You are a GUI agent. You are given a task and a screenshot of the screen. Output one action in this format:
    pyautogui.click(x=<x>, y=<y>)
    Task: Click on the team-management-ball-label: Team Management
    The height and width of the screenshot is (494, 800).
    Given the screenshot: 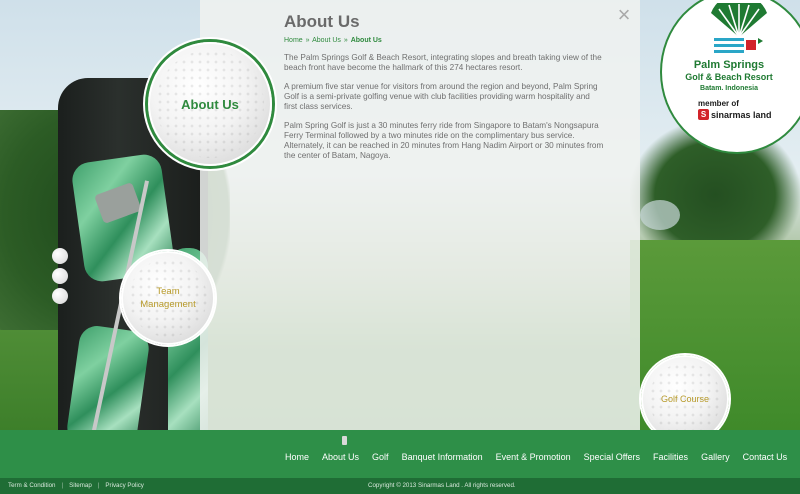 What is the action you would take?
    pyautogui.click(x=167, y=298)
    